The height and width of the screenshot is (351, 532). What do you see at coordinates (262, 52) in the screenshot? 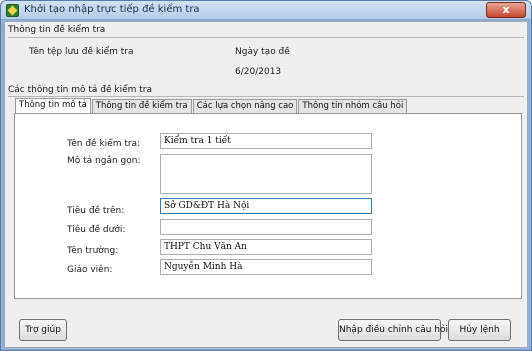
I see `created-date-label: Ngày tạo đề` at bounding box center [262, 52].